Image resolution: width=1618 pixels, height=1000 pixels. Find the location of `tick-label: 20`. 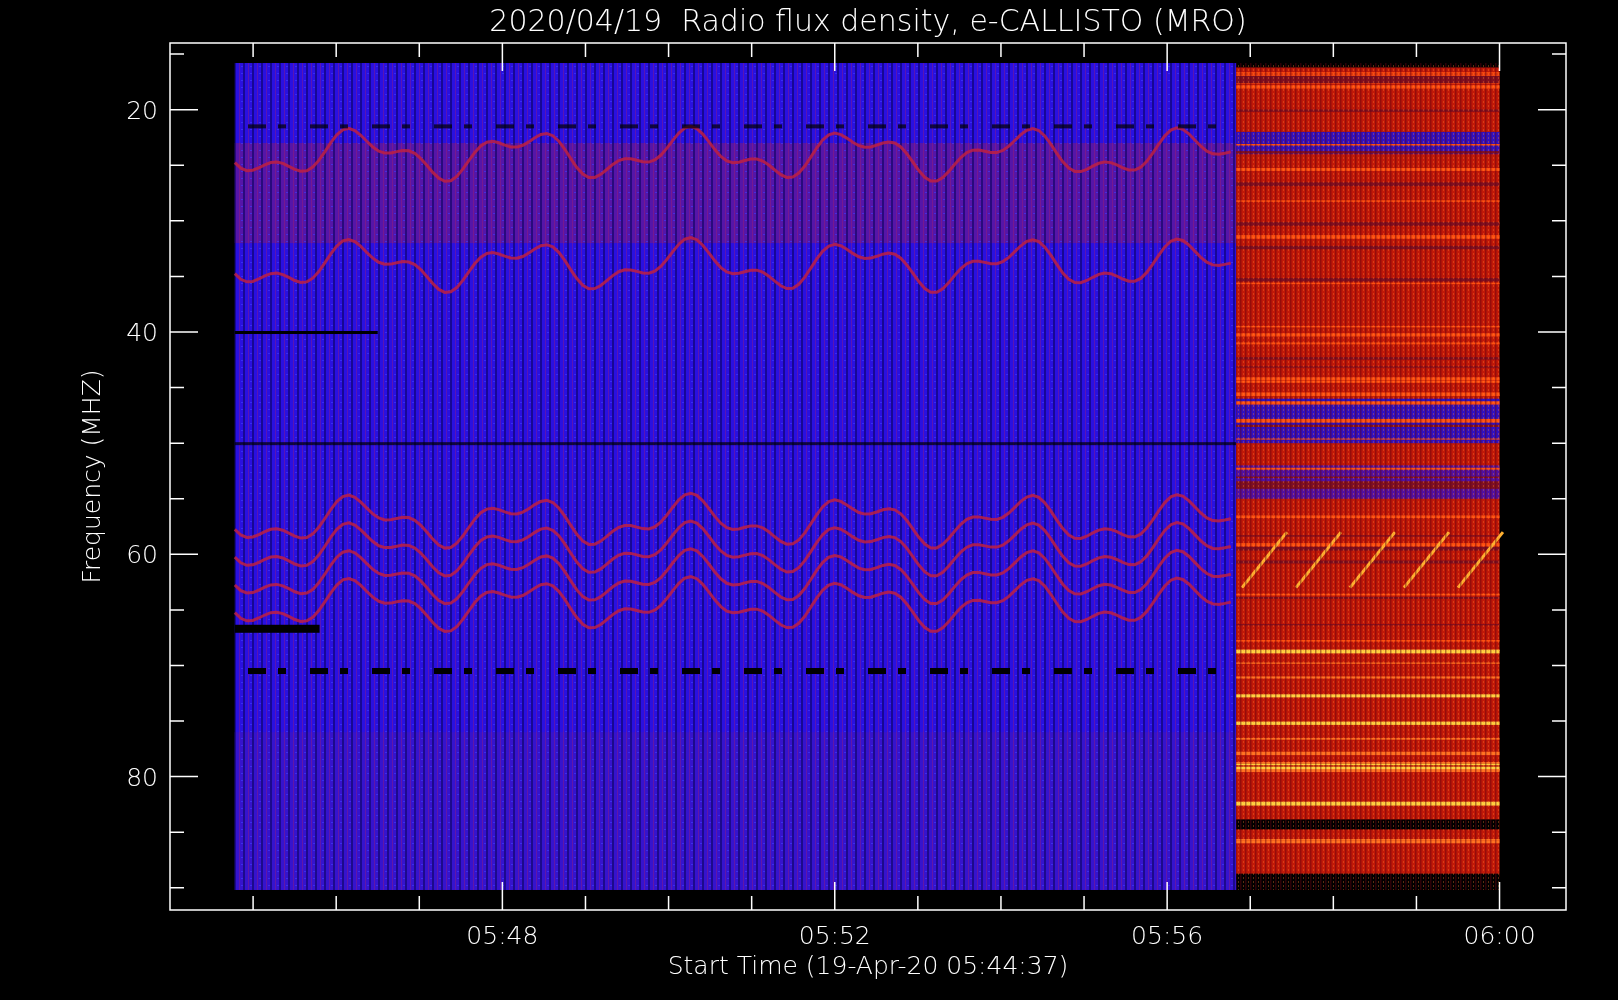

tick-label: 20 is located at coordinates (142, 110).